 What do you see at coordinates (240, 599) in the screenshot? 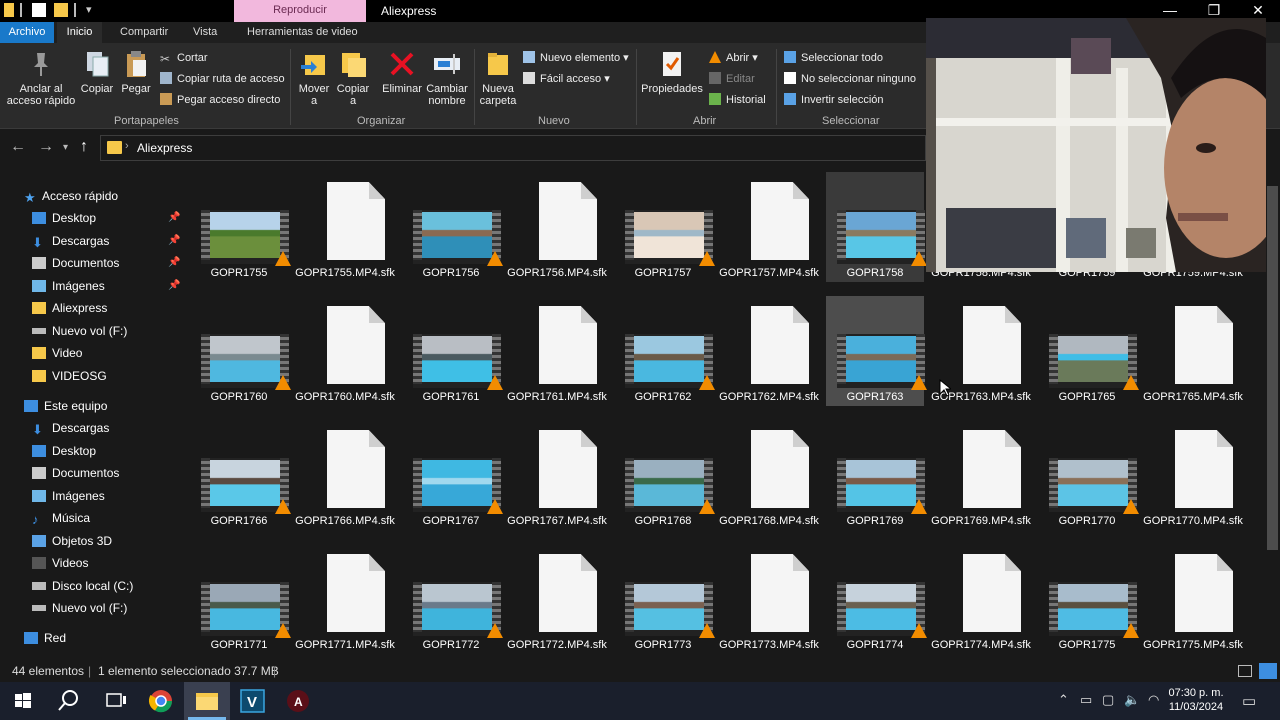
I see `video-file-item: GOPR1771` at bounding box center [240, 599].